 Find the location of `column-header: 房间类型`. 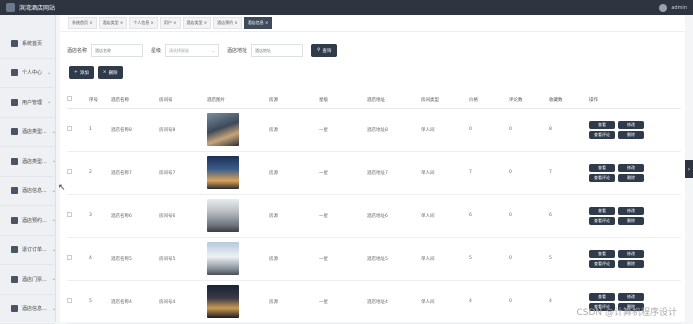

column-header: 房间类型 is located at coordinates (445, 100).